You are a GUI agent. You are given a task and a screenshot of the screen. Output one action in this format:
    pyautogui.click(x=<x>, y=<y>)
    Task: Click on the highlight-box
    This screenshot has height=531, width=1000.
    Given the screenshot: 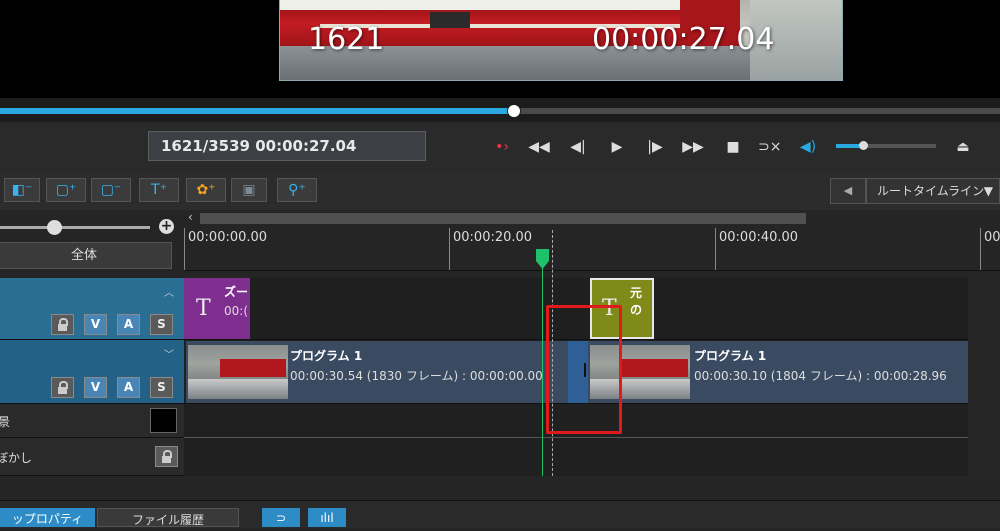 What is the action you would take?
    pyautogui.click(x=584, y=369)
    